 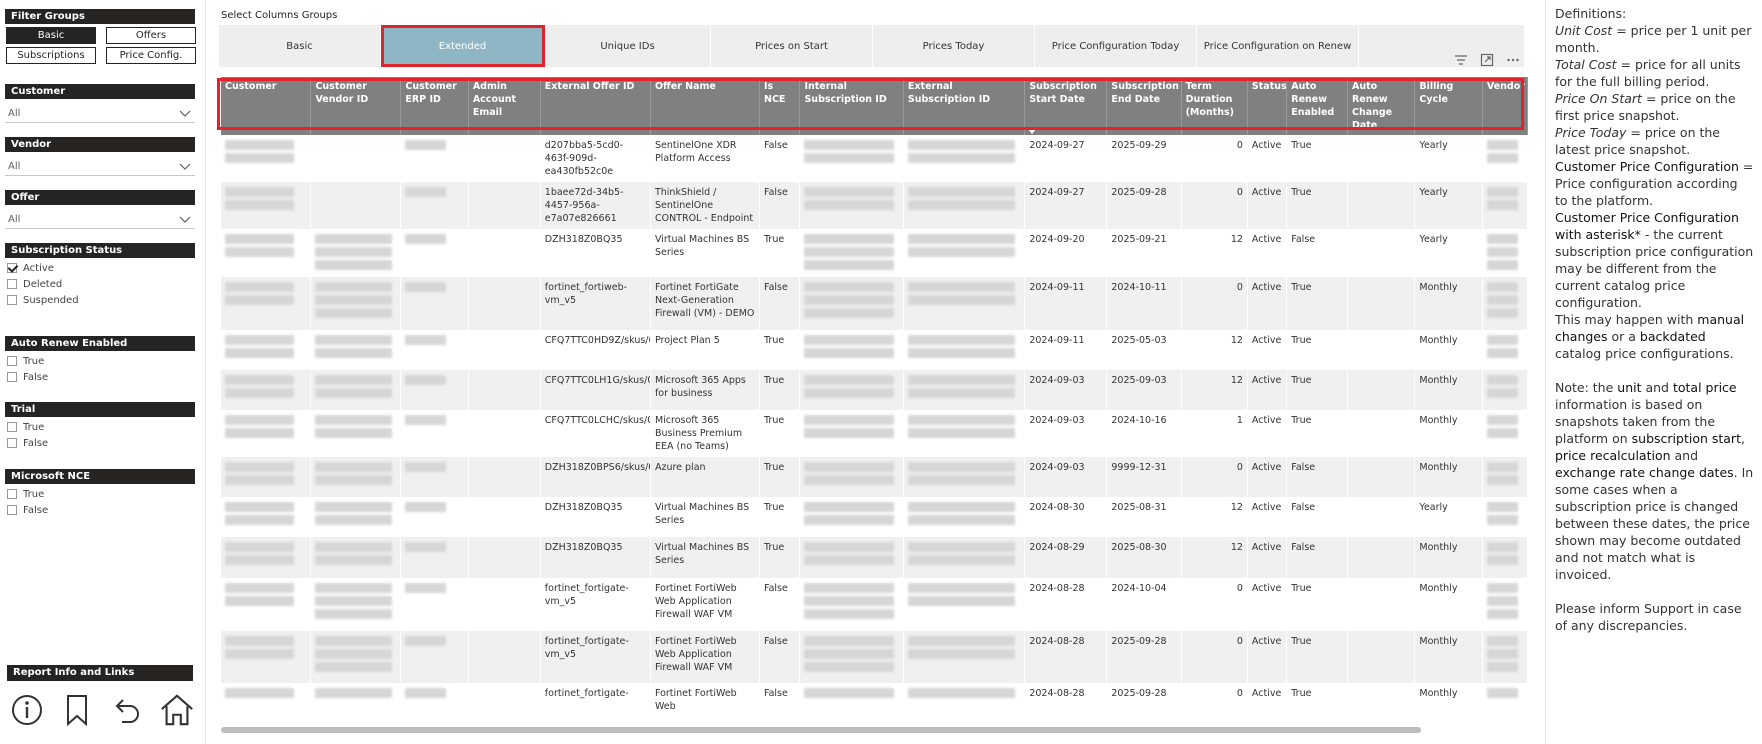 I want to click on tab-price-config-renew: Price Configuration on Renew, so click(x=1278, y=46).